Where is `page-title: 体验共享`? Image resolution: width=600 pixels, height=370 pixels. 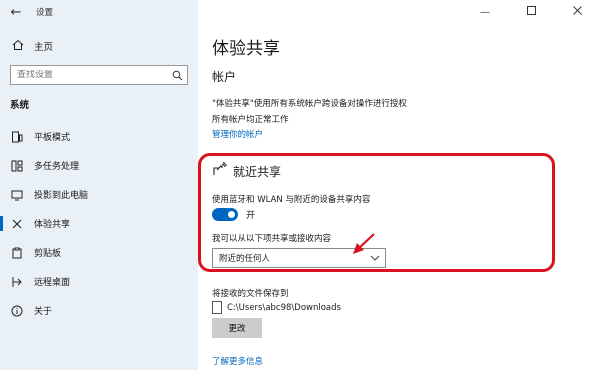 page-title: 体验共享 is located at coordinates (246, 49).